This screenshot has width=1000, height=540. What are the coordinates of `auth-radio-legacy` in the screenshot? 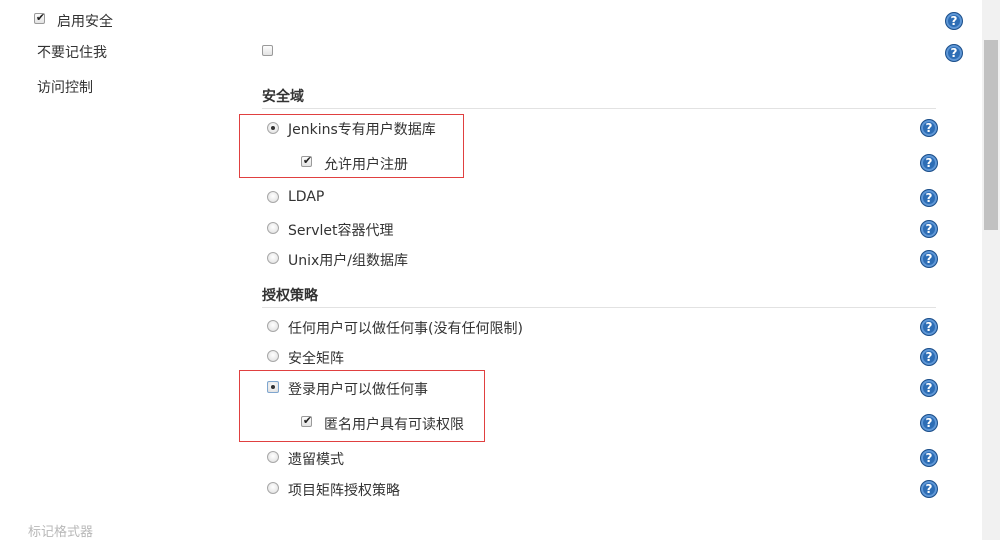 It's located at (273, 457).